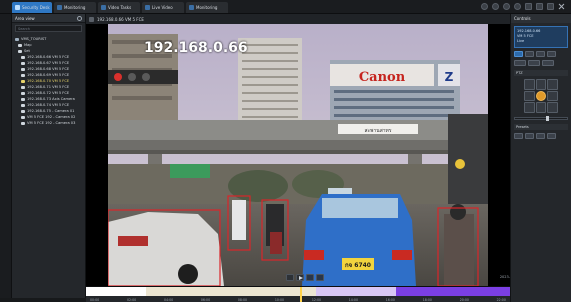 This screenshot has height=302, width=571. Describe the element at coordinates (506, 6) in the screenshot. I see `alarm-icon` at that location.